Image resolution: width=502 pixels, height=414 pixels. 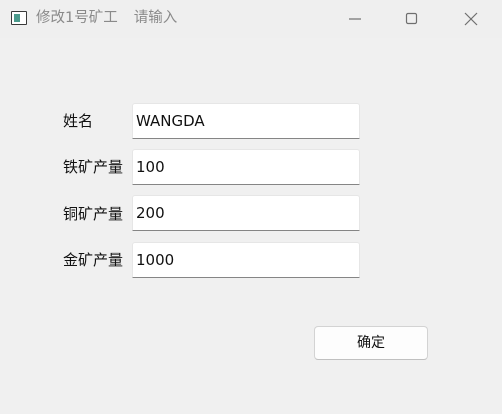 I want to click on window-title: 修改1号矿工 请输入, so click(x=106, y=18).